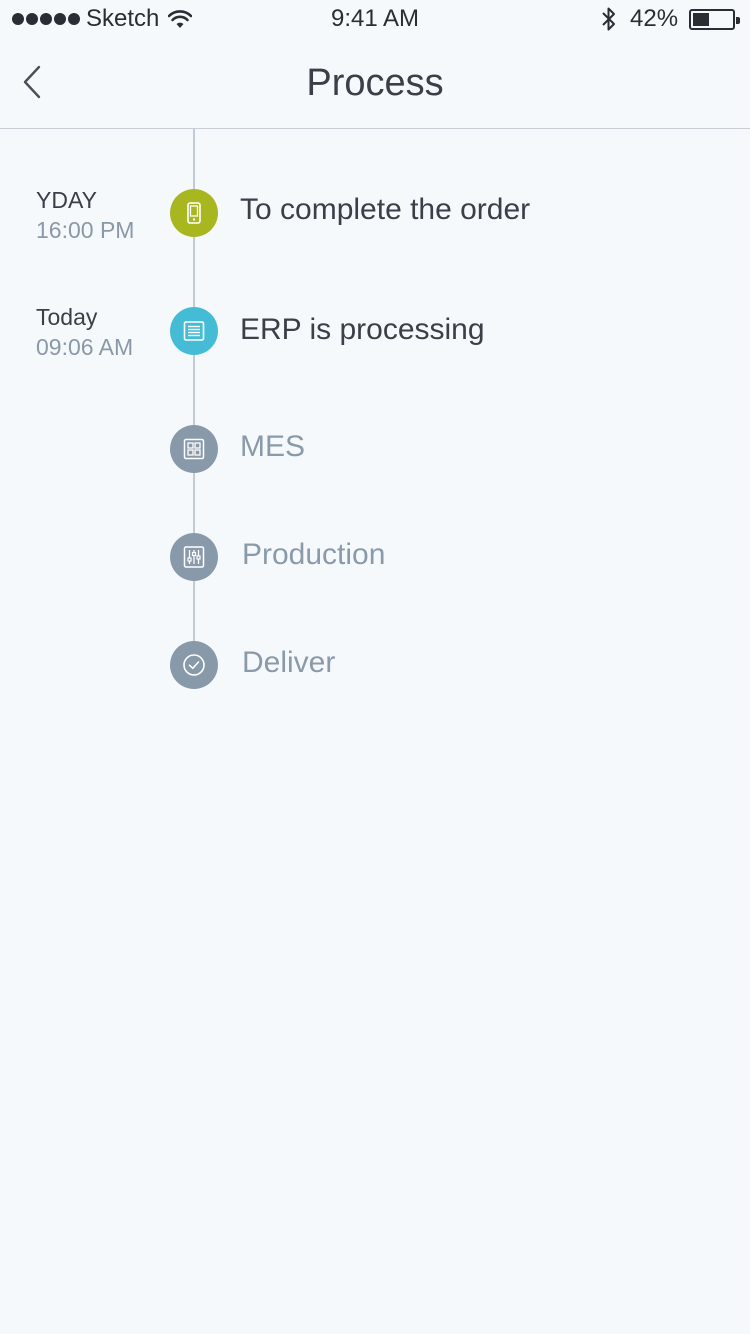 Image resolution: width=750 pixels, height=1334 pixels. What do you see at coordinates (608, 19) in the screenshot?
I see `bluetooth-icon` at bounding box center [608, 19].